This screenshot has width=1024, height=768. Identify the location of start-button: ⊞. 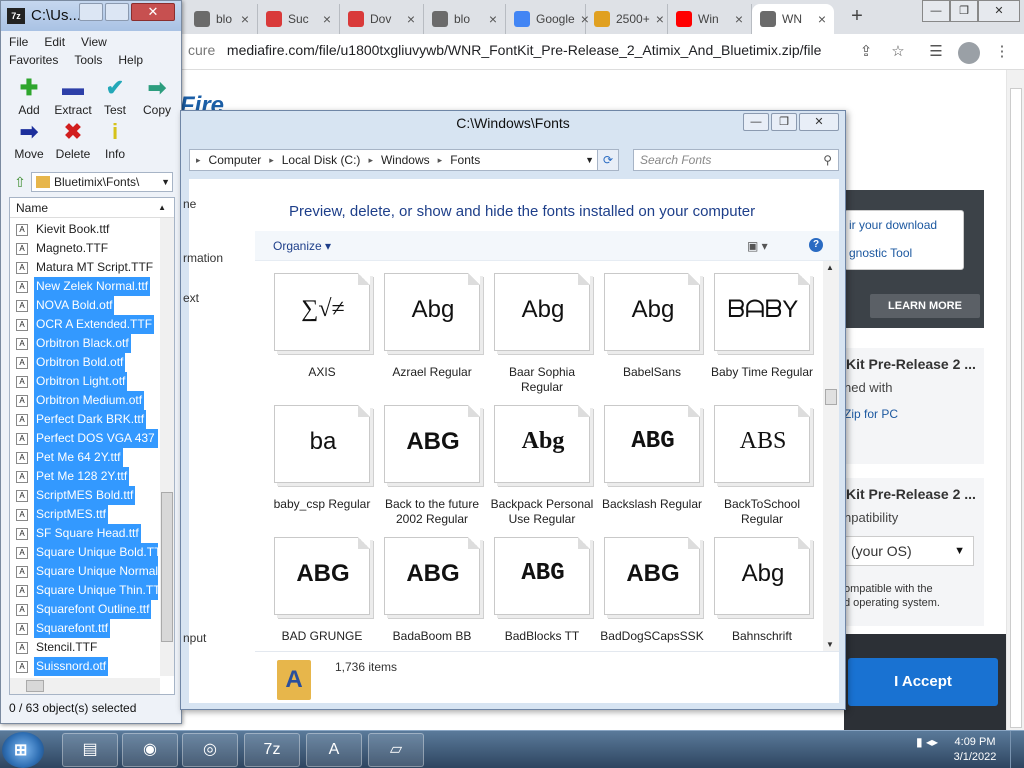
(23, 750).